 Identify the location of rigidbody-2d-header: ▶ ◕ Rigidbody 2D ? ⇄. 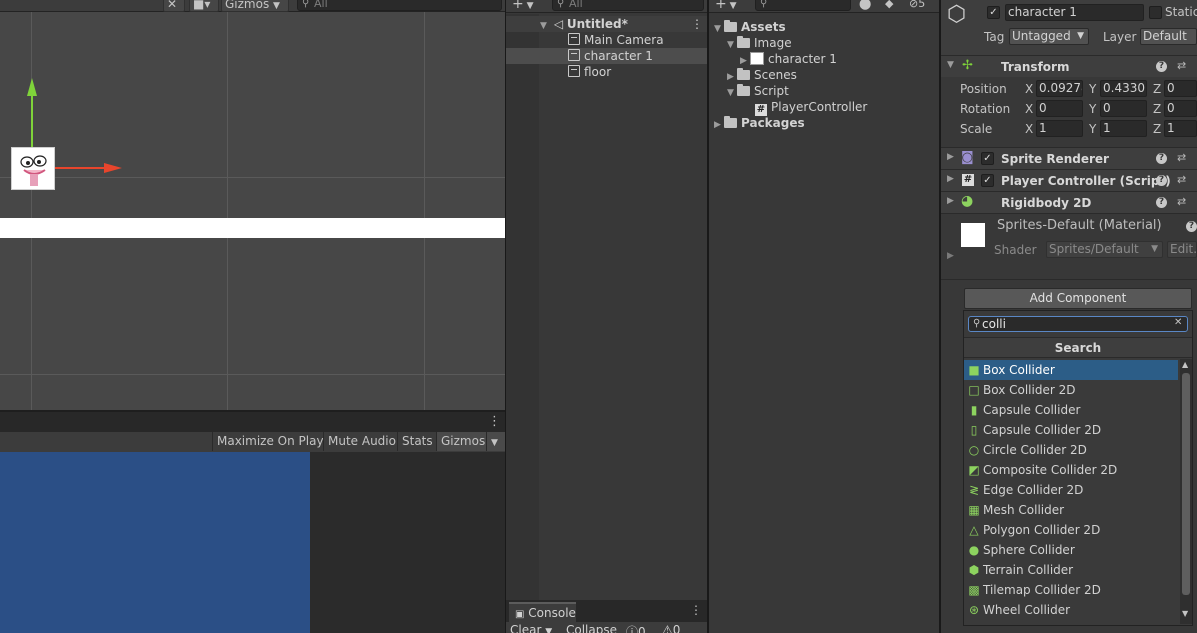
(1069, 202).